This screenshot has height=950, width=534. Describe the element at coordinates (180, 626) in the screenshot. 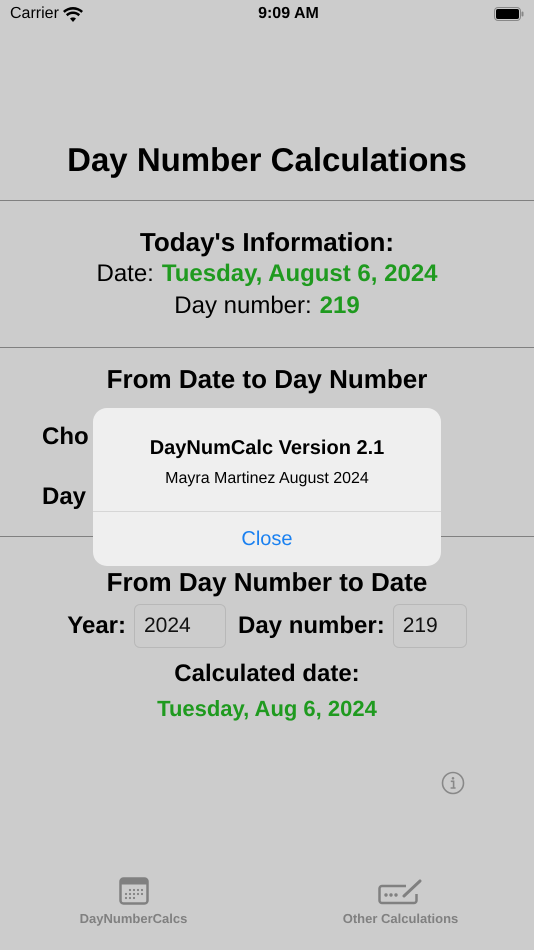

I see `year-field: 2024` at that location.